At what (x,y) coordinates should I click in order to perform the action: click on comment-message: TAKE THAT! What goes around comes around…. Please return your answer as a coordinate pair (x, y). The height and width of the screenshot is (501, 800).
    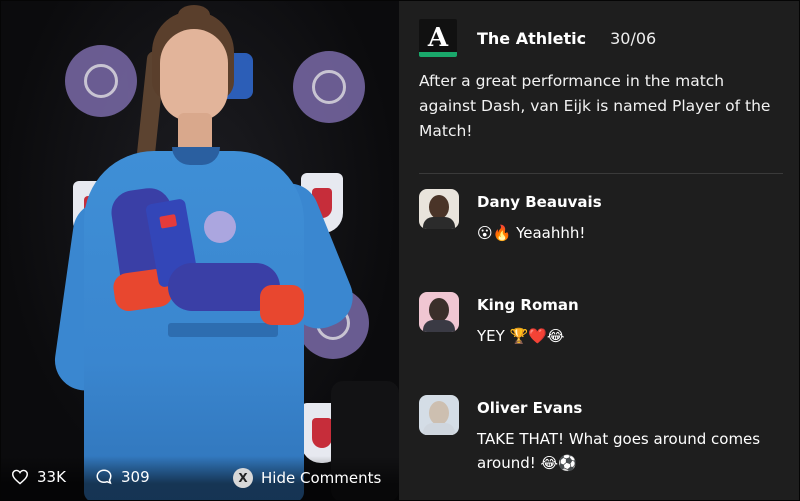
    Looking at the image, I should click on (619, 451).